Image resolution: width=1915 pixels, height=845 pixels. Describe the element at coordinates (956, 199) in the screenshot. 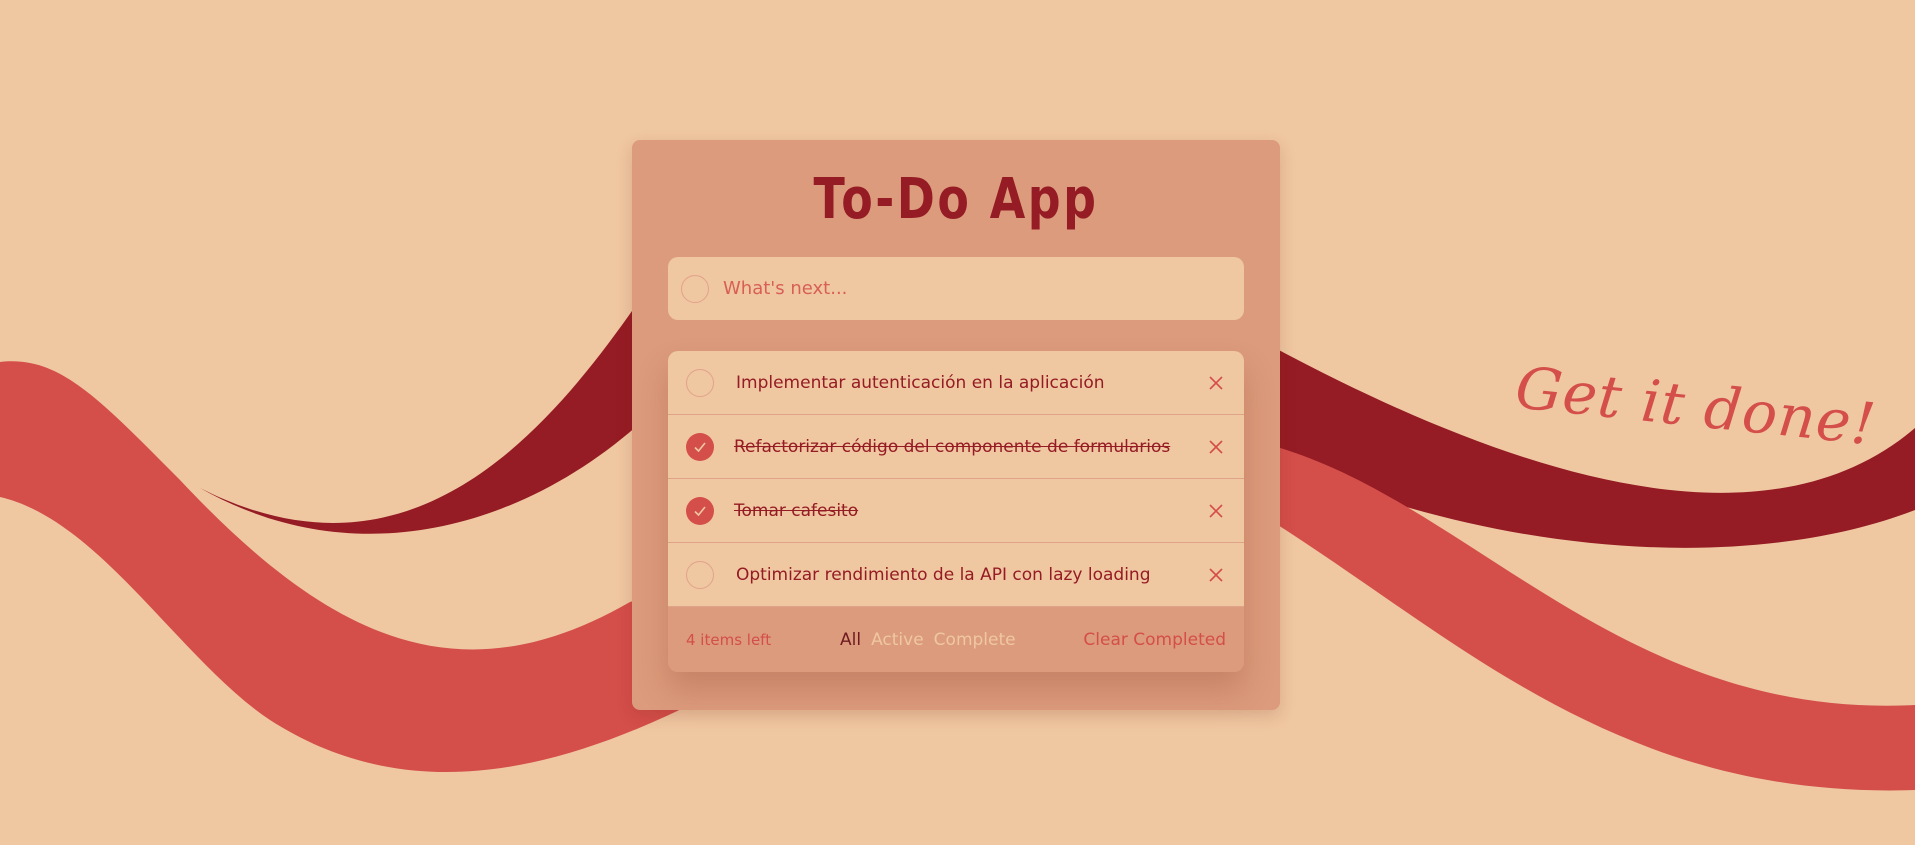

I see `app-title: To-Do App` at that location.